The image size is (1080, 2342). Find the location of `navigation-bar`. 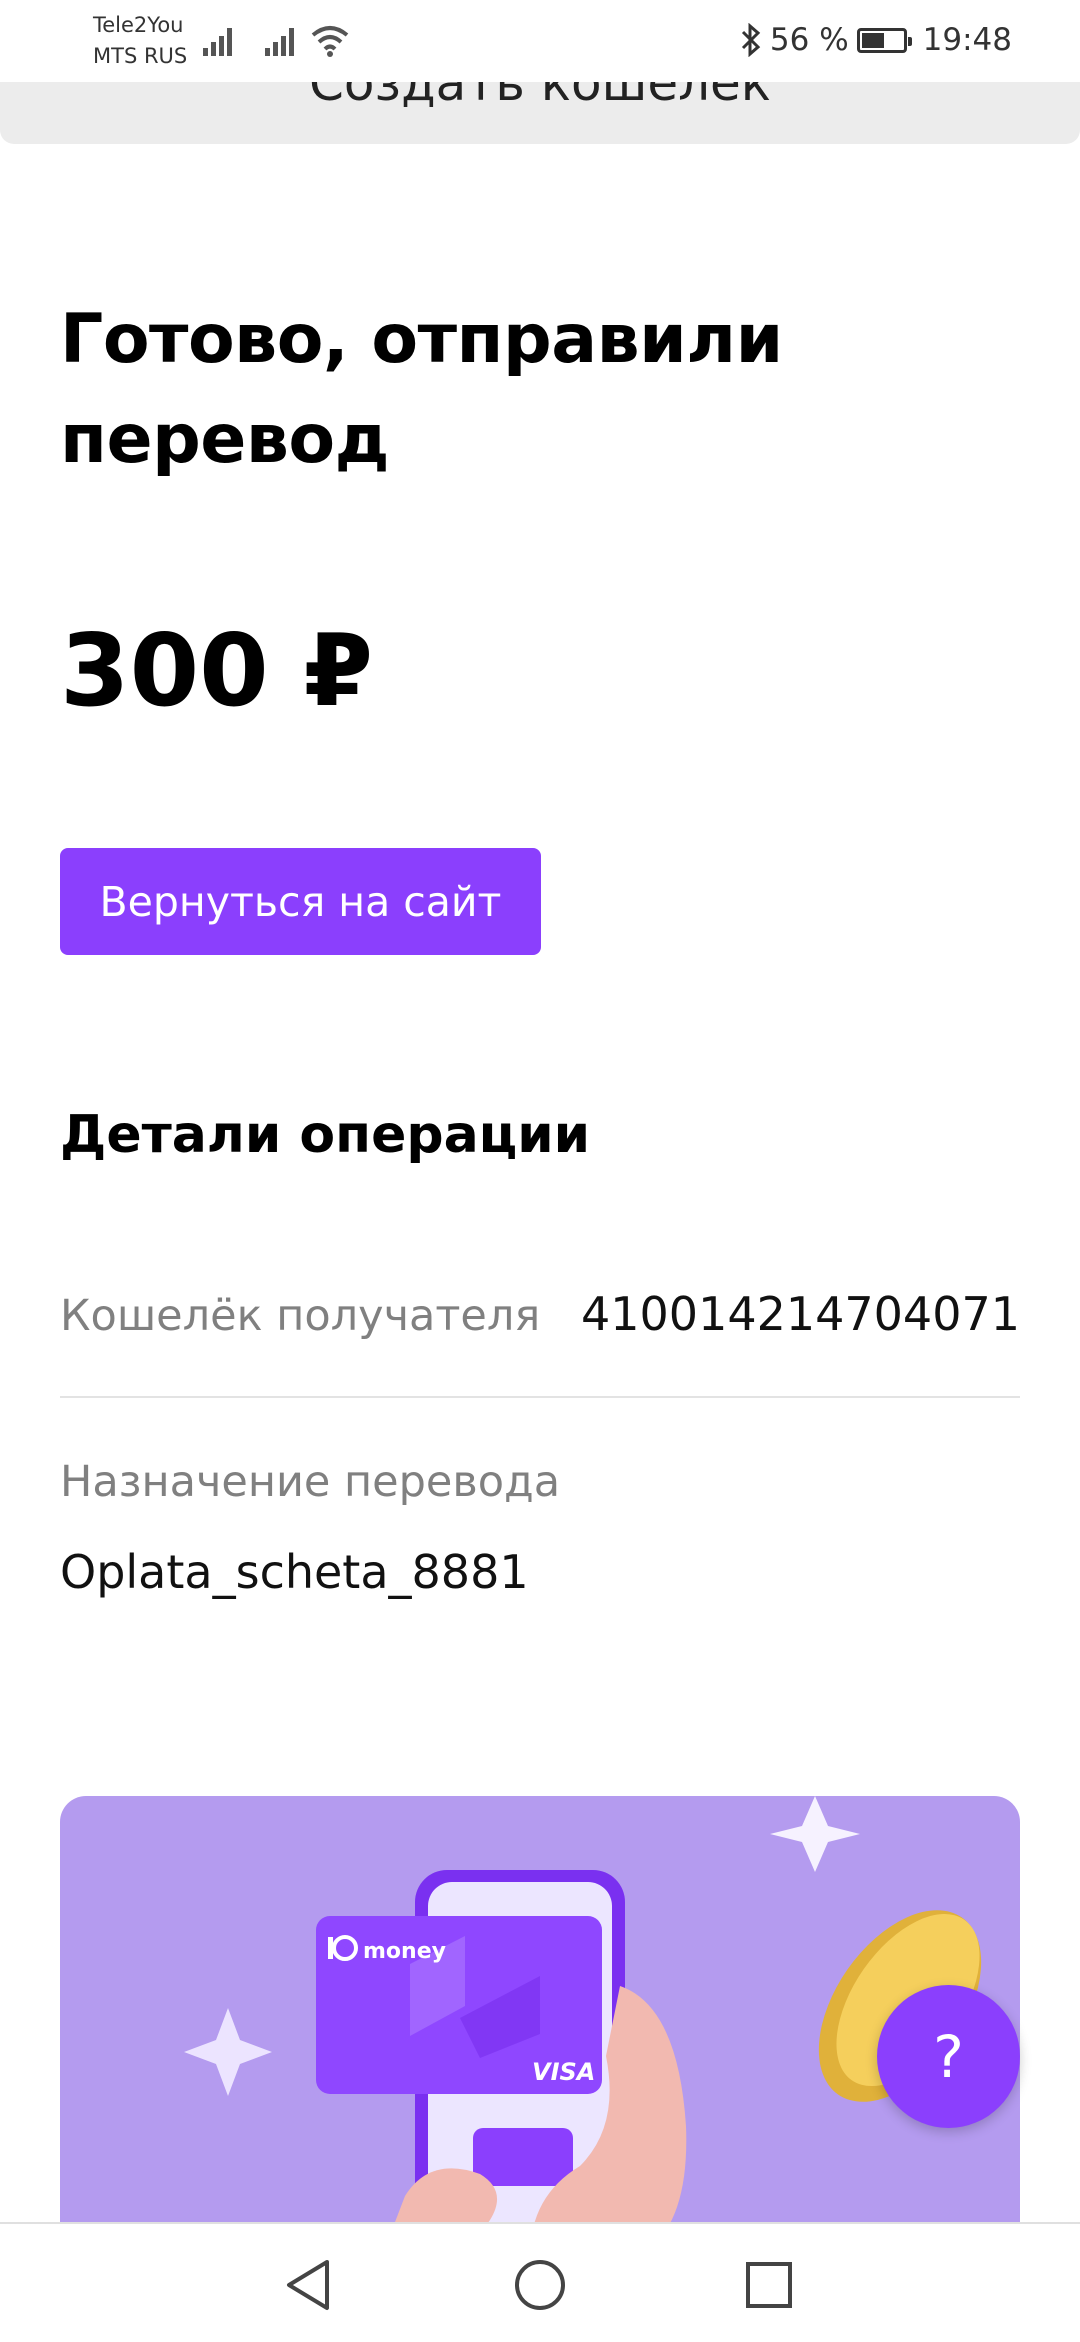

navigation-bar is located at coordinates (540, 2282).